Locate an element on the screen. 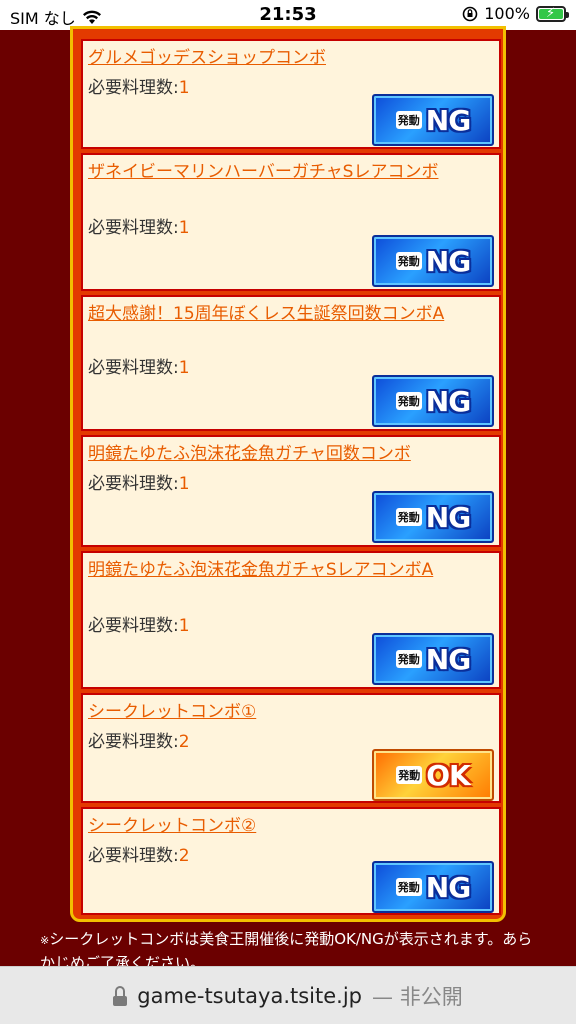  address-bar: game-tsutaya.tsite.jp — 非公開 is located at coordinates (288, 995).